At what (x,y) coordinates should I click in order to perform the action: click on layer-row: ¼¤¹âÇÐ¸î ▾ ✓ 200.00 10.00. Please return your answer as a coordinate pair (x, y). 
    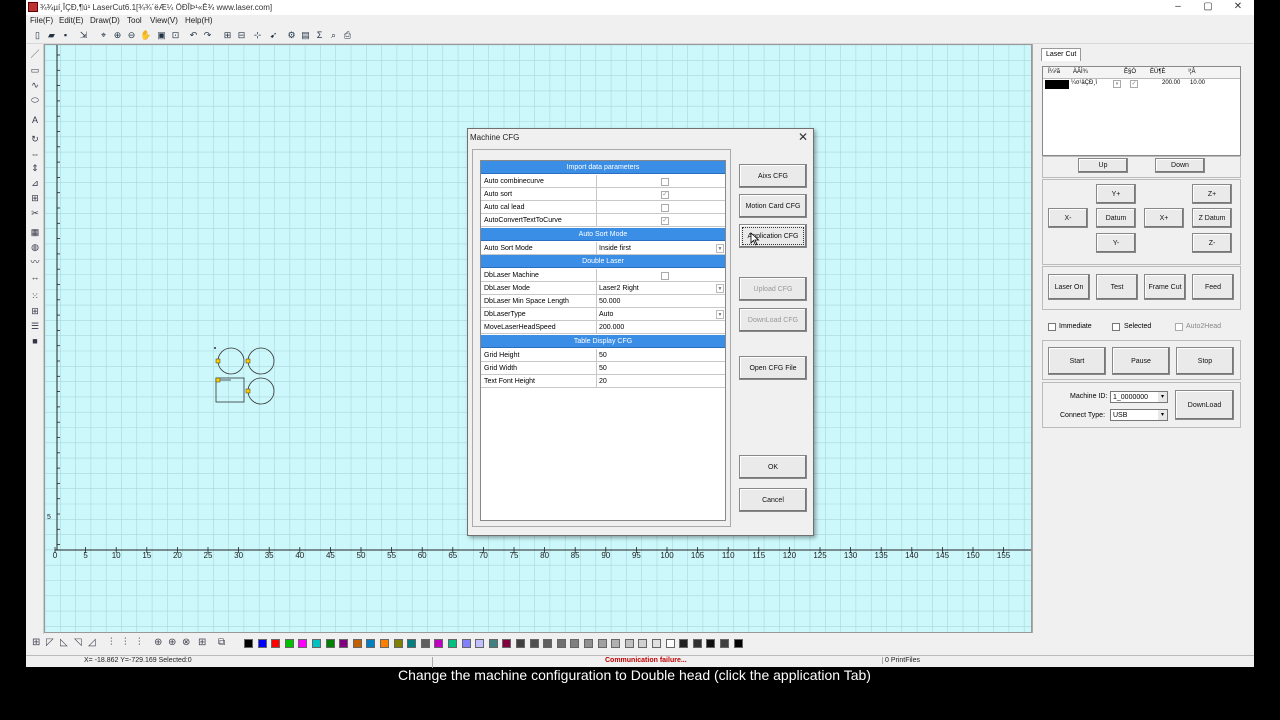
    Looking at the image, I should click on (1141, 84).